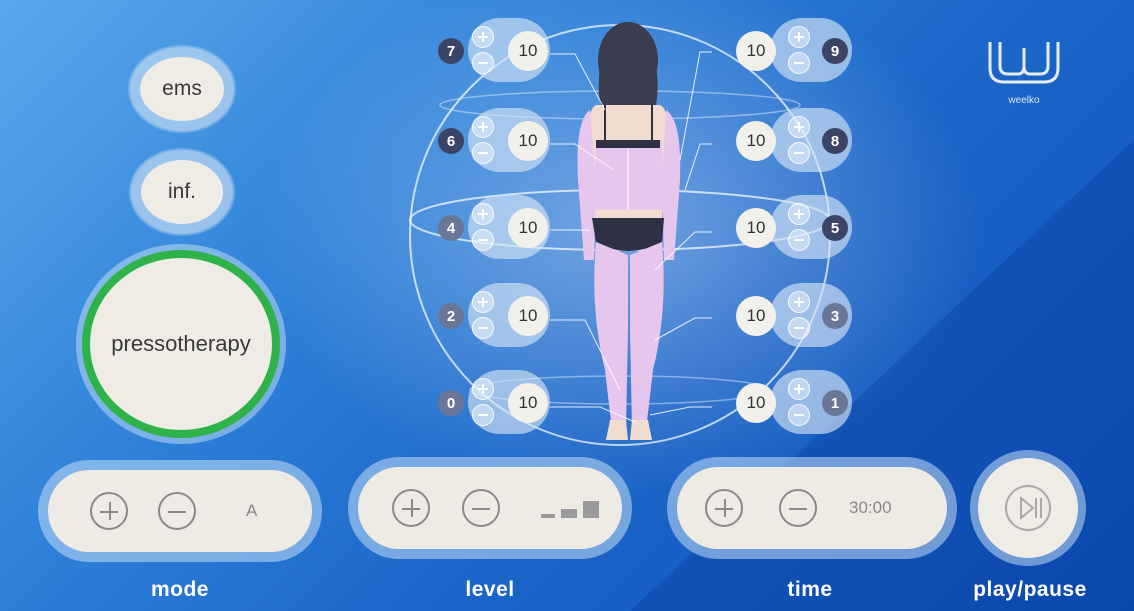  What do you see at coordinates (795, 140) in the screenshot?
I see `channel-8: 10 8` at bounding box center [795, 140].